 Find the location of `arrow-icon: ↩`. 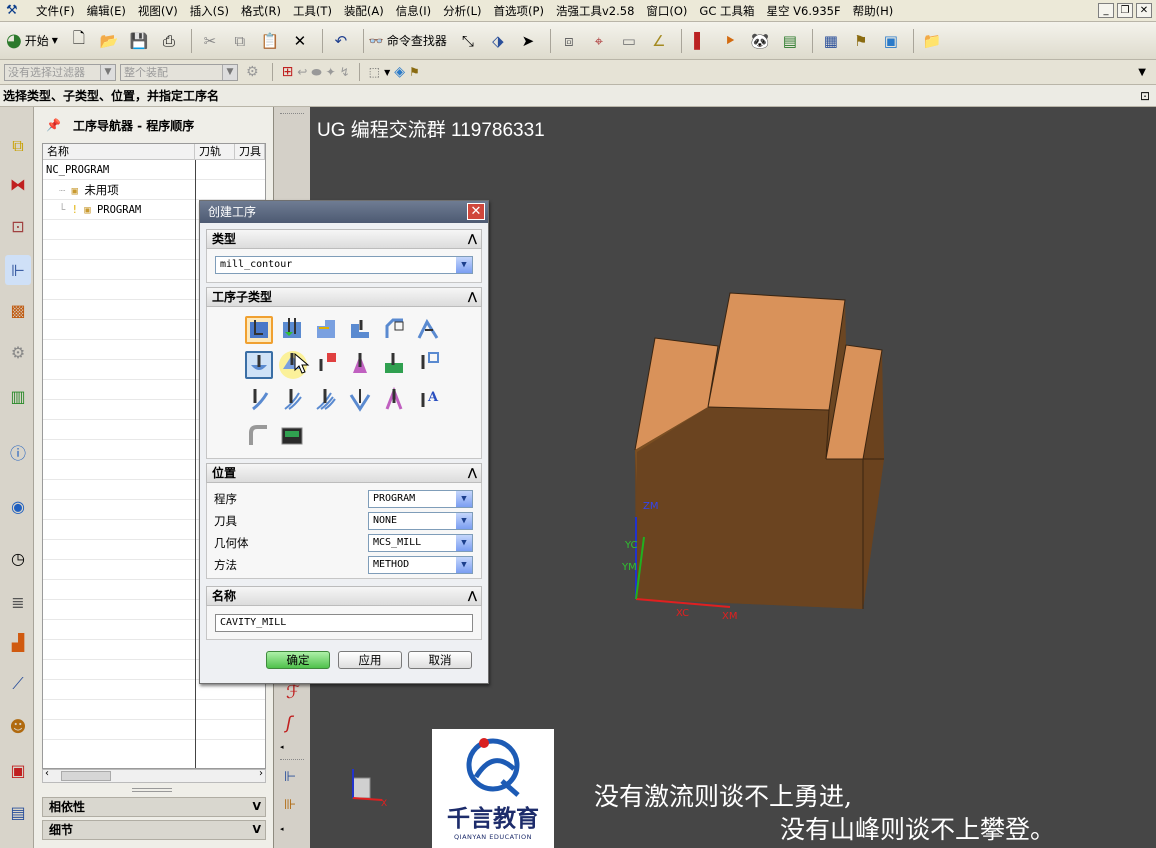

arrow-icon: ↩ is located at coordinates (302, 72).